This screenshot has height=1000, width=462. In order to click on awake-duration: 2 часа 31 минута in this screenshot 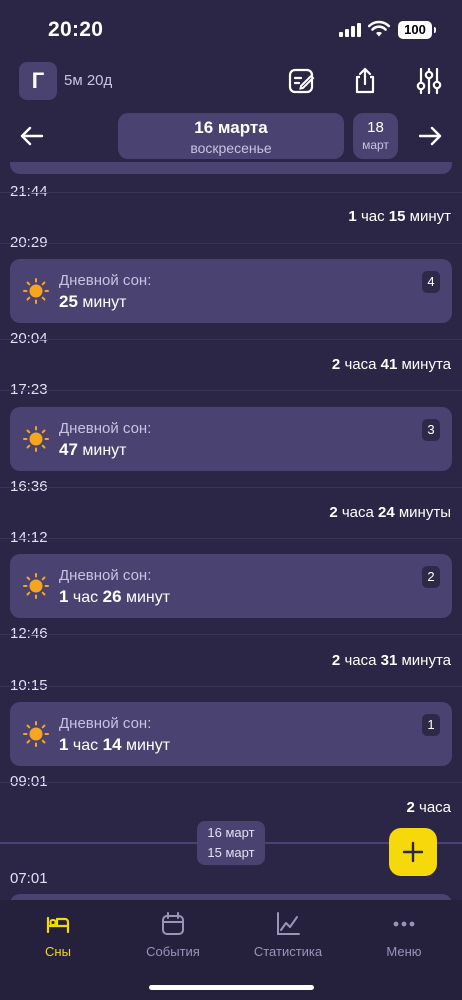, I will do `click(391, 660)`.